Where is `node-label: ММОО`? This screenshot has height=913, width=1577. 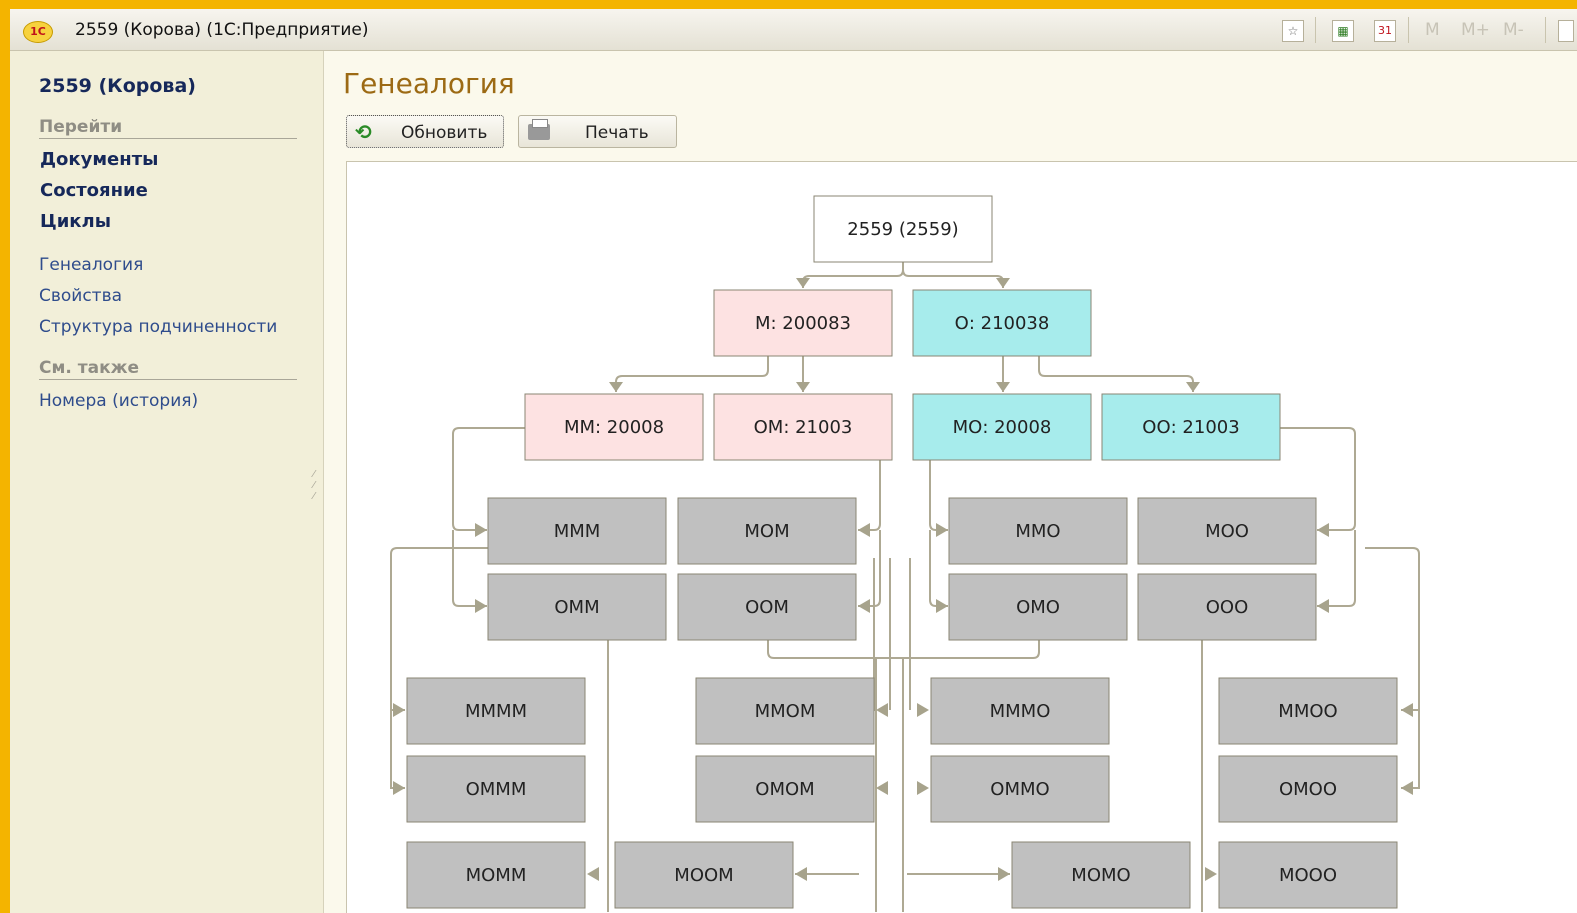 node-label: ММОО is located at coordinates (1307, 711).